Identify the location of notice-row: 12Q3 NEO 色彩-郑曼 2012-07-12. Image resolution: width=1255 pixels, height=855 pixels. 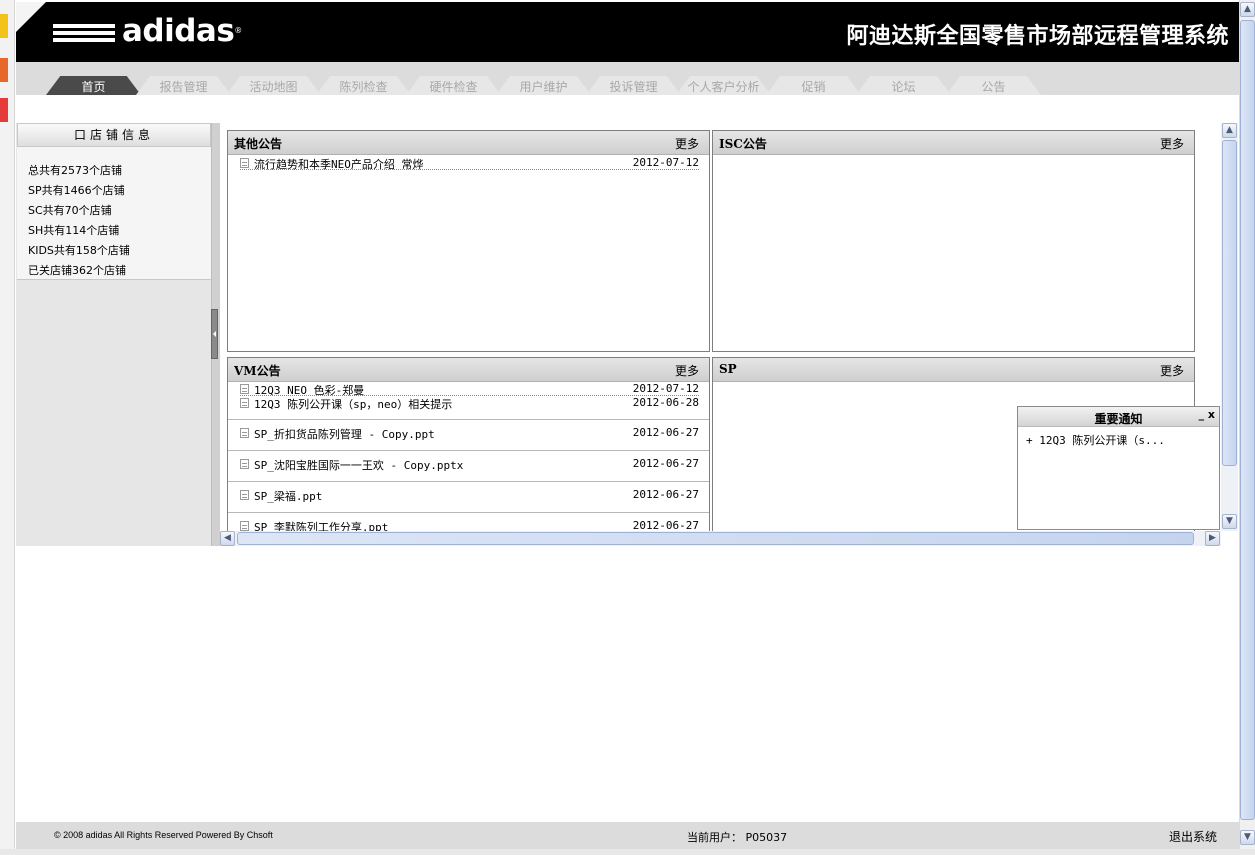
(469, 389).